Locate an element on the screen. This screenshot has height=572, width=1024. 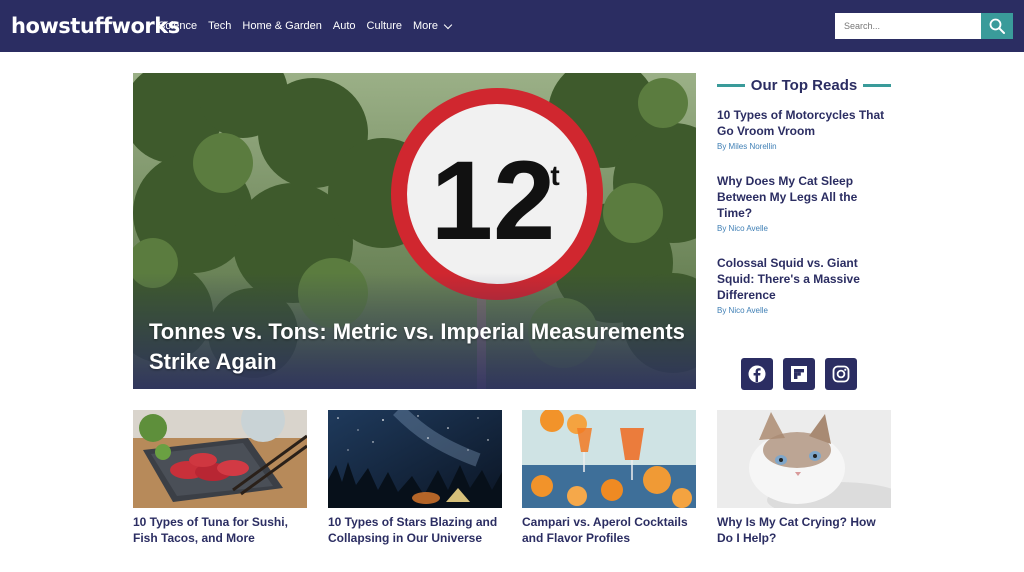
instagram-icon is located at coordinates (841, 374).